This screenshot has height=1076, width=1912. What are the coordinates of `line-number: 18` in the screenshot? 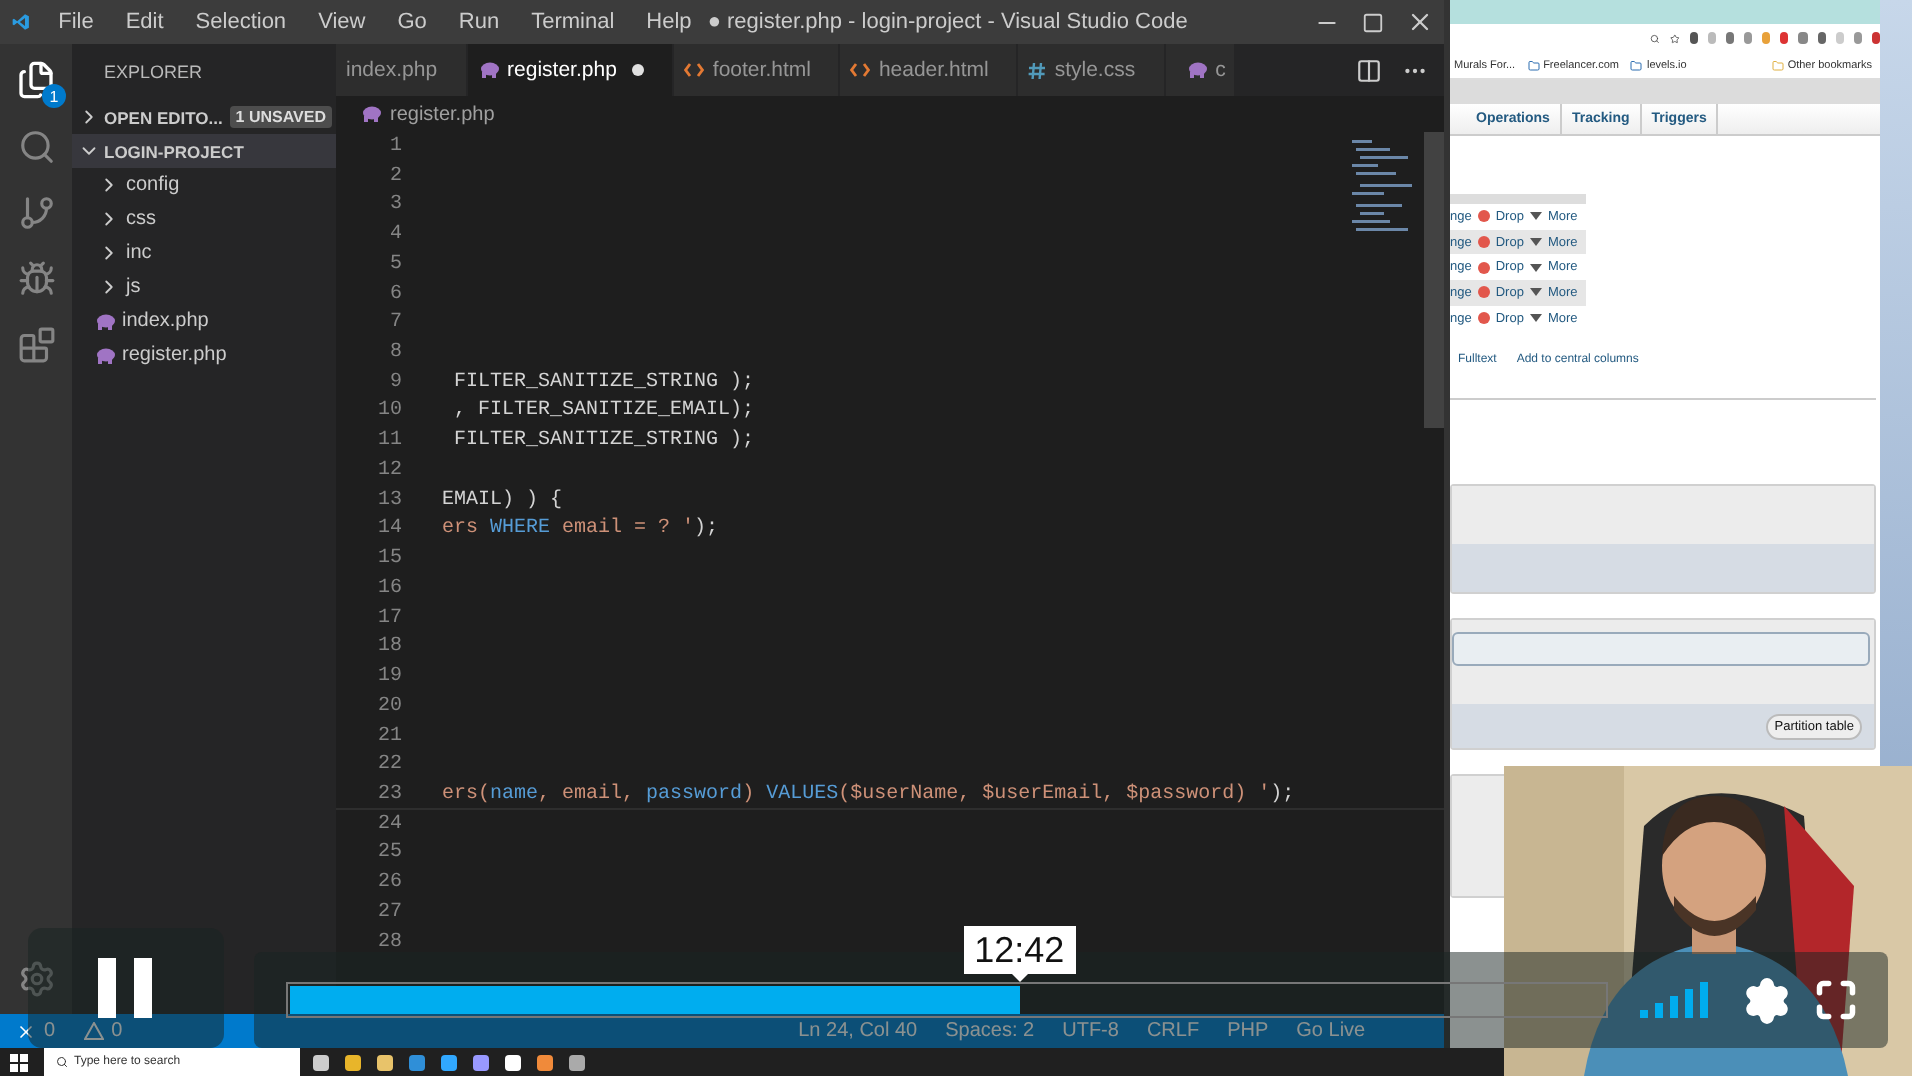 It's located at (388, 647).